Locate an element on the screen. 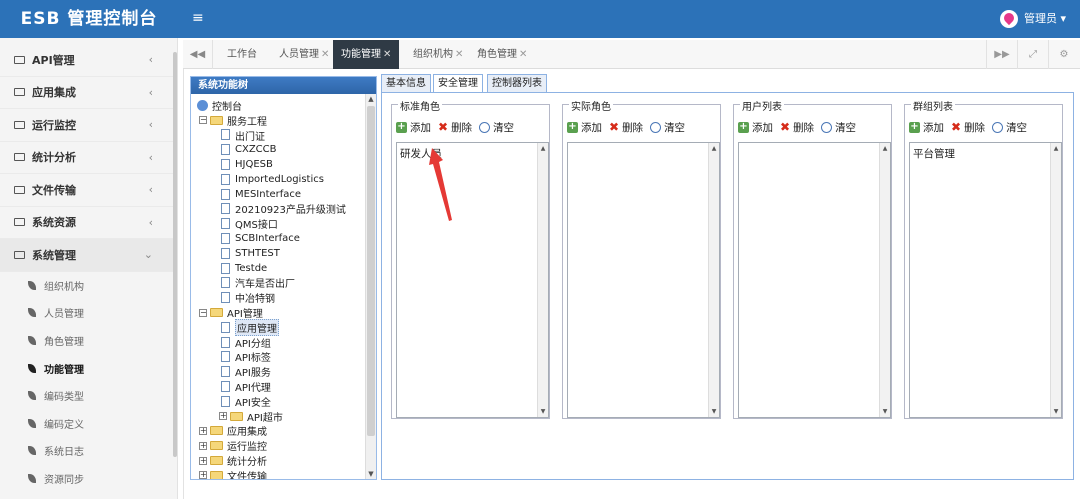 The height and width of the screenshot is (499, 1080). sidebar-subitem-code-defs: 编码定义 is located at coordinates (88, 423).